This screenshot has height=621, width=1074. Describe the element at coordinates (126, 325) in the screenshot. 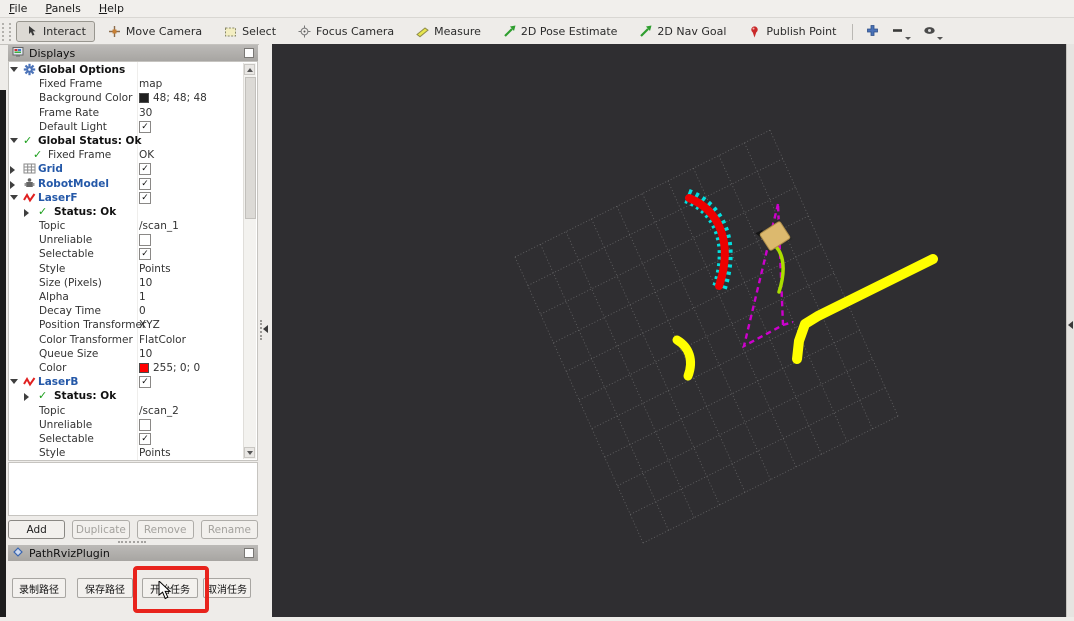

I see `tree-row-position-transformer: Position Transformer XYZ` at that location.